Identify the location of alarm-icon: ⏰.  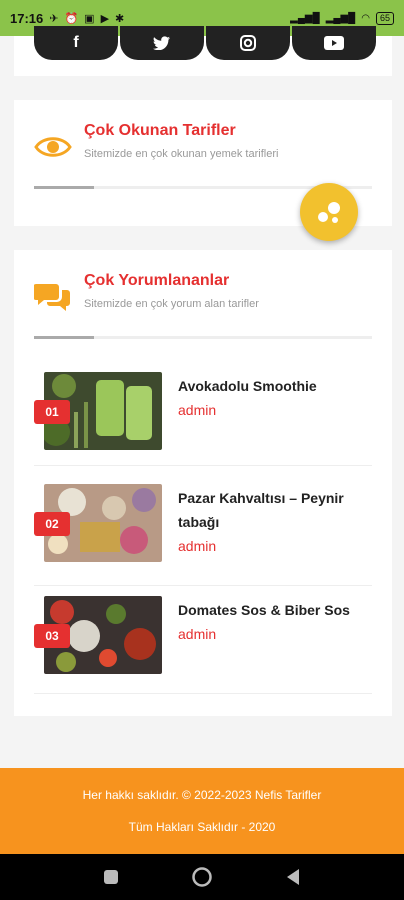
(71, 18).